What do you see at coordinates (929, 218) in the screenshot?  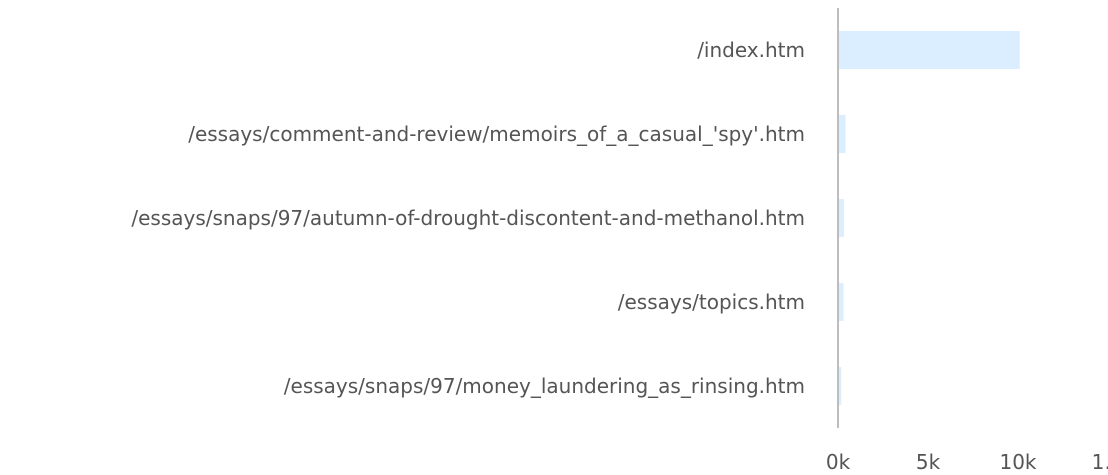 I see `bars-layer` at bounding box center [929, 218].